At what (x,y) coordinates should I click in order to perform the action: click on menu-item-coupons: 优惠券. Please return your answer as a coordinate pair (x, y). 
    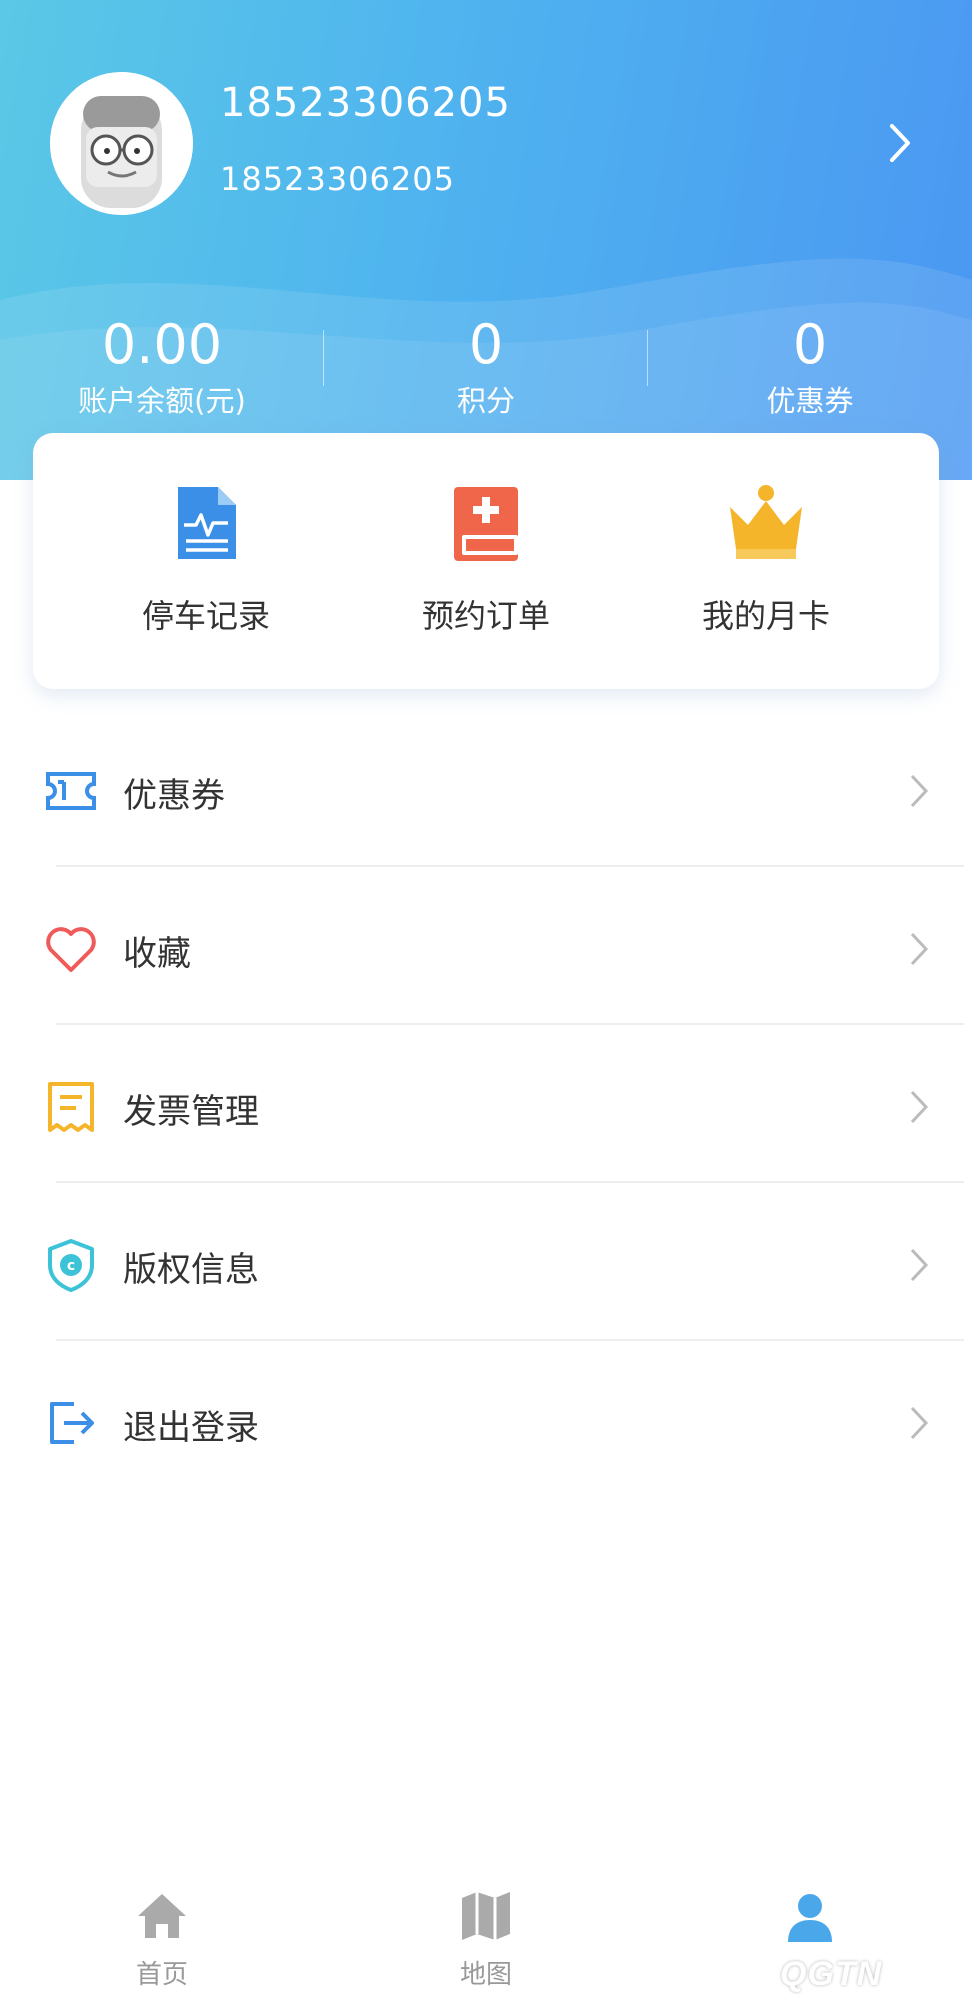
    Looking at the image, I should click on (486, 803).